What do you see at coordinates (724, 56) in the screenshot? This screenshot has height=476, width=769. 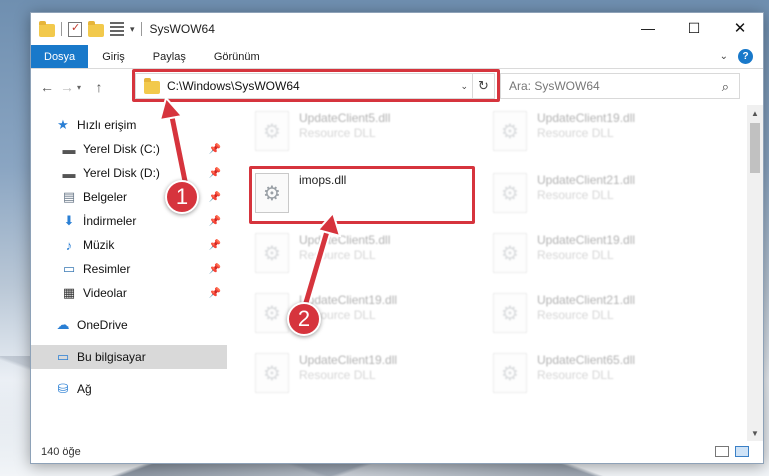 I see `expand-ribbon-chevron-icon: ⌄` at bounding box center [724, 56].